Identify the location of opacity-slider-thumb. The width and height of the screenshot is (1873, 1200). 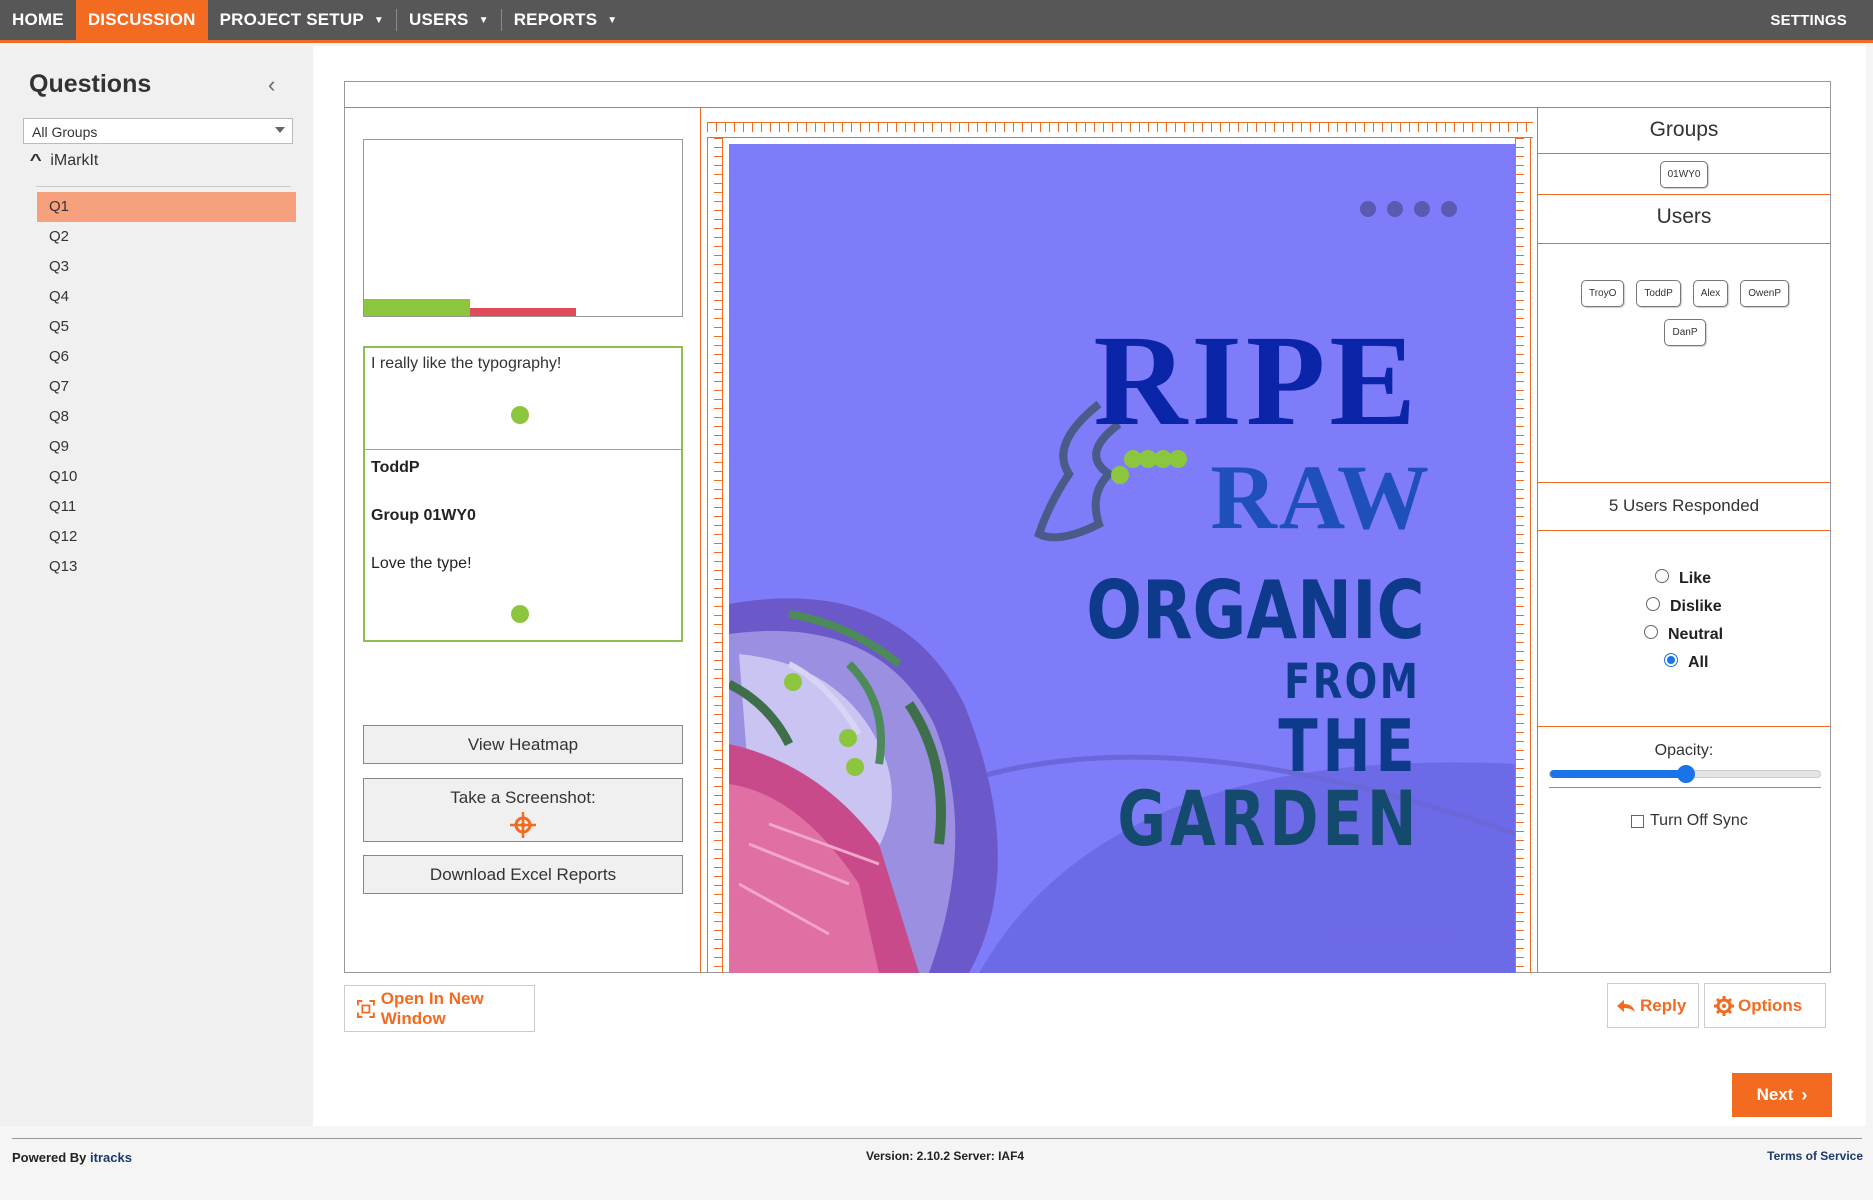
(1686, 774).